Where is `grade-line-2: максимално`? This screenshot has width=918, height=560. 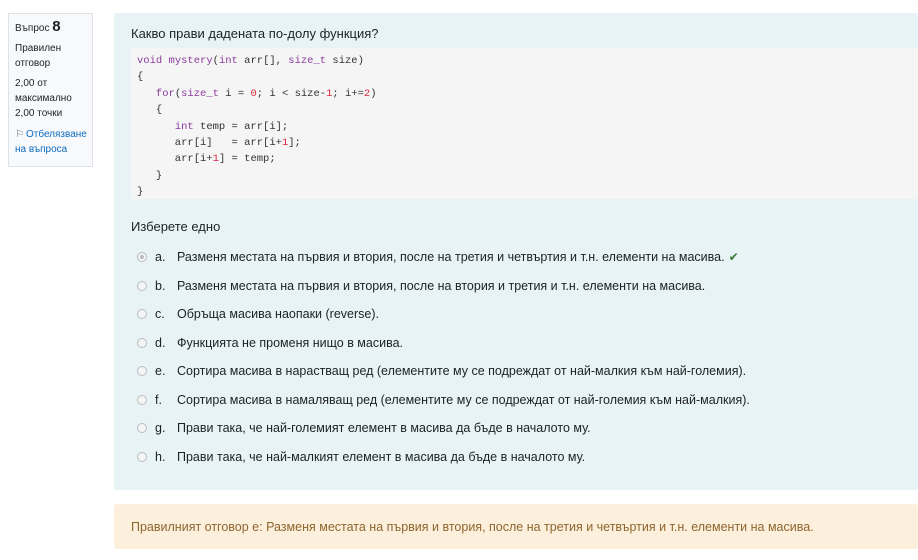 grade-line-2: максимално is located at coordinates (43, 98).